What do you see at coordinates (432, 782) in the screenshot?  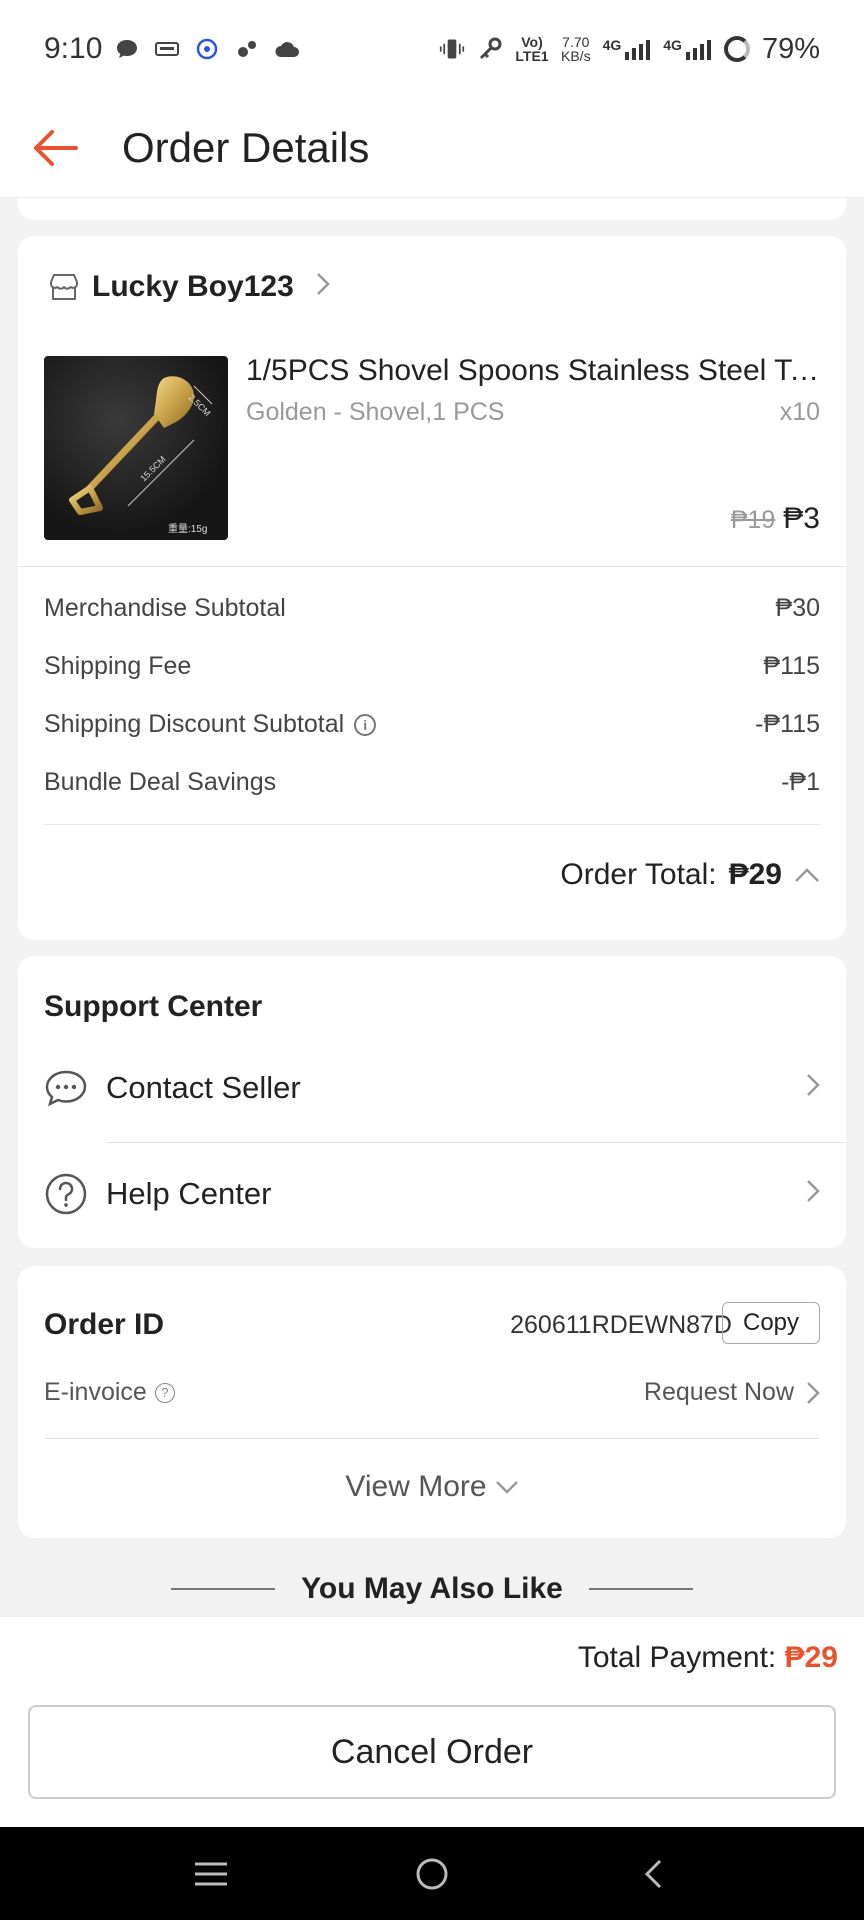 I see `summary-row-bundle-savings: Bundle Deal Savings -₱1` at bounding box center [432, 782].